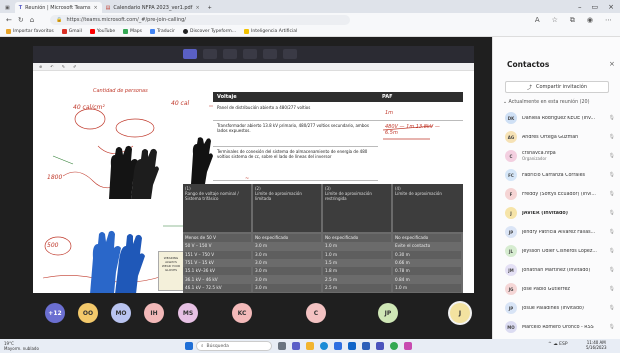 The width and height of the screenshot is (620, 353). I want to click on bookmark-ai-folder: Inteligencia Artificial, so click(270, 31).